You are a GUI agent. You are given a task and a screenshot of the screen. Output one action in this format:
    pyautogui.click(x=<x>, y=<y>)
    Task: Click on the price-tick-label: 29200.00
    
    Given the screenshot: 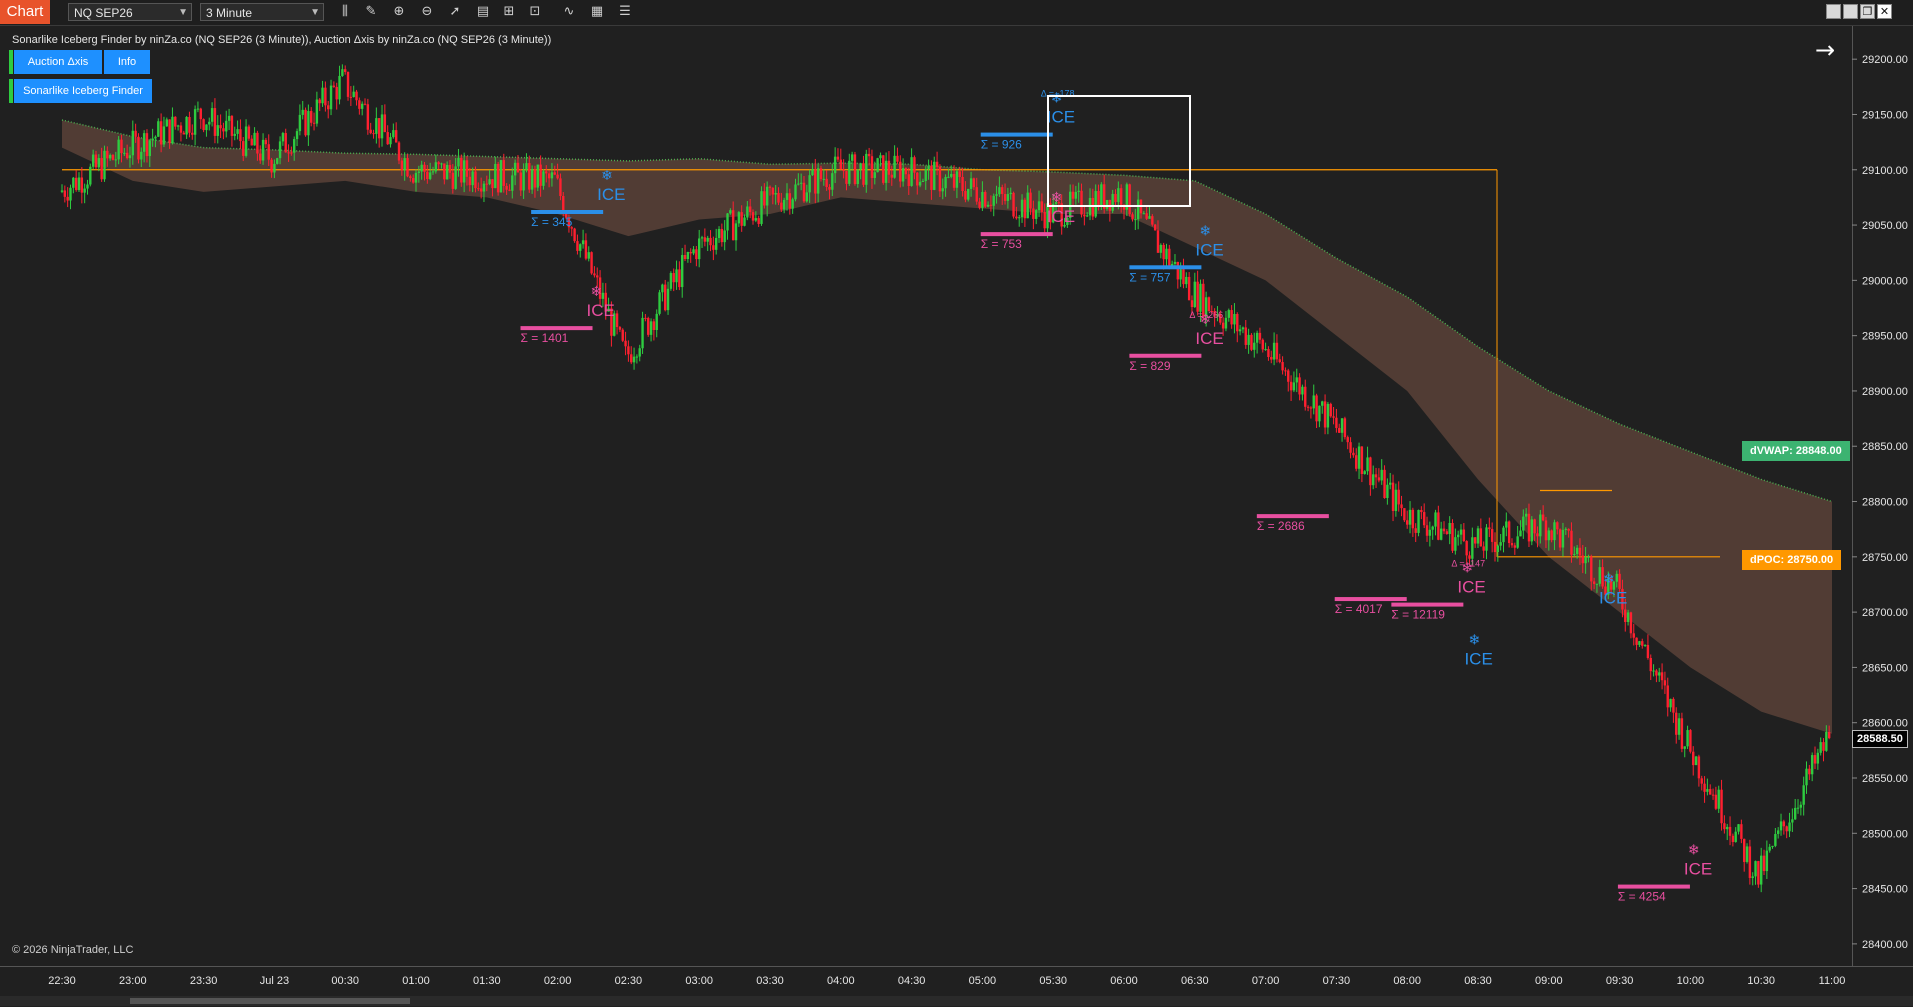 What is the action you would take?
    pyautogui.click(x=1885, y=60)
    